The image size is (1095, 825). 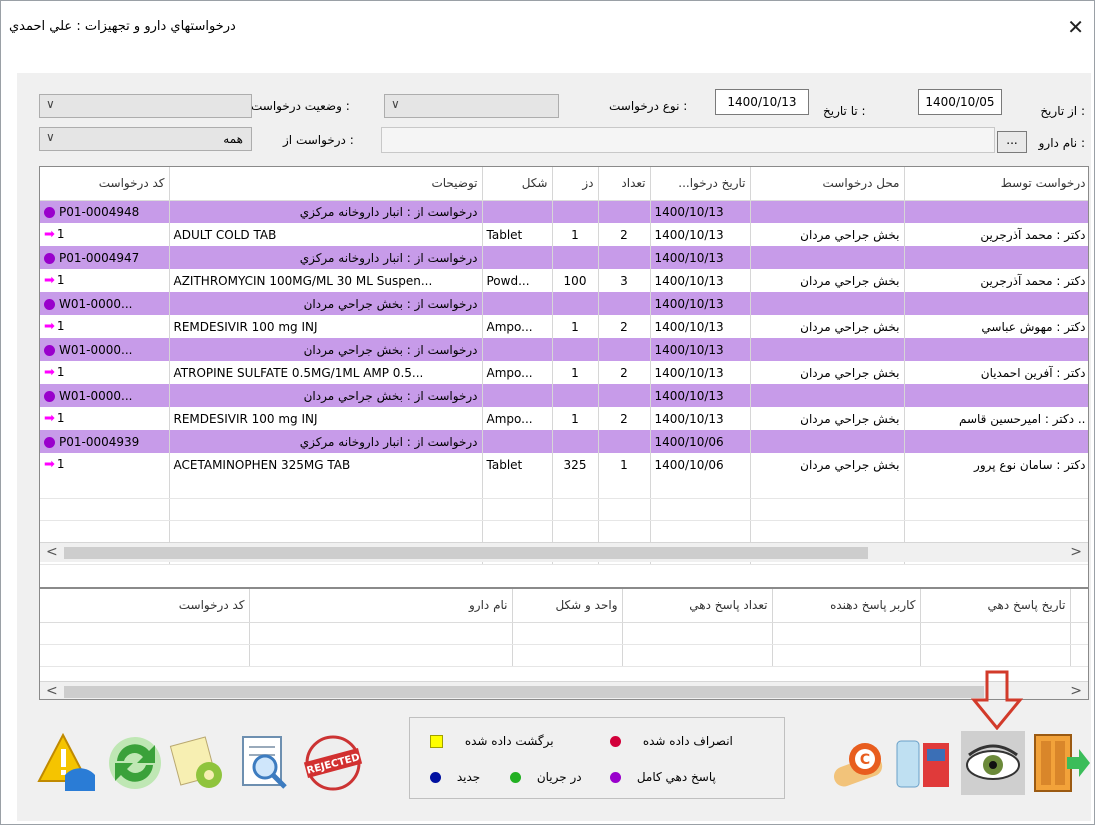 I want to click on drug-name-field, so click(x=688, y=140).